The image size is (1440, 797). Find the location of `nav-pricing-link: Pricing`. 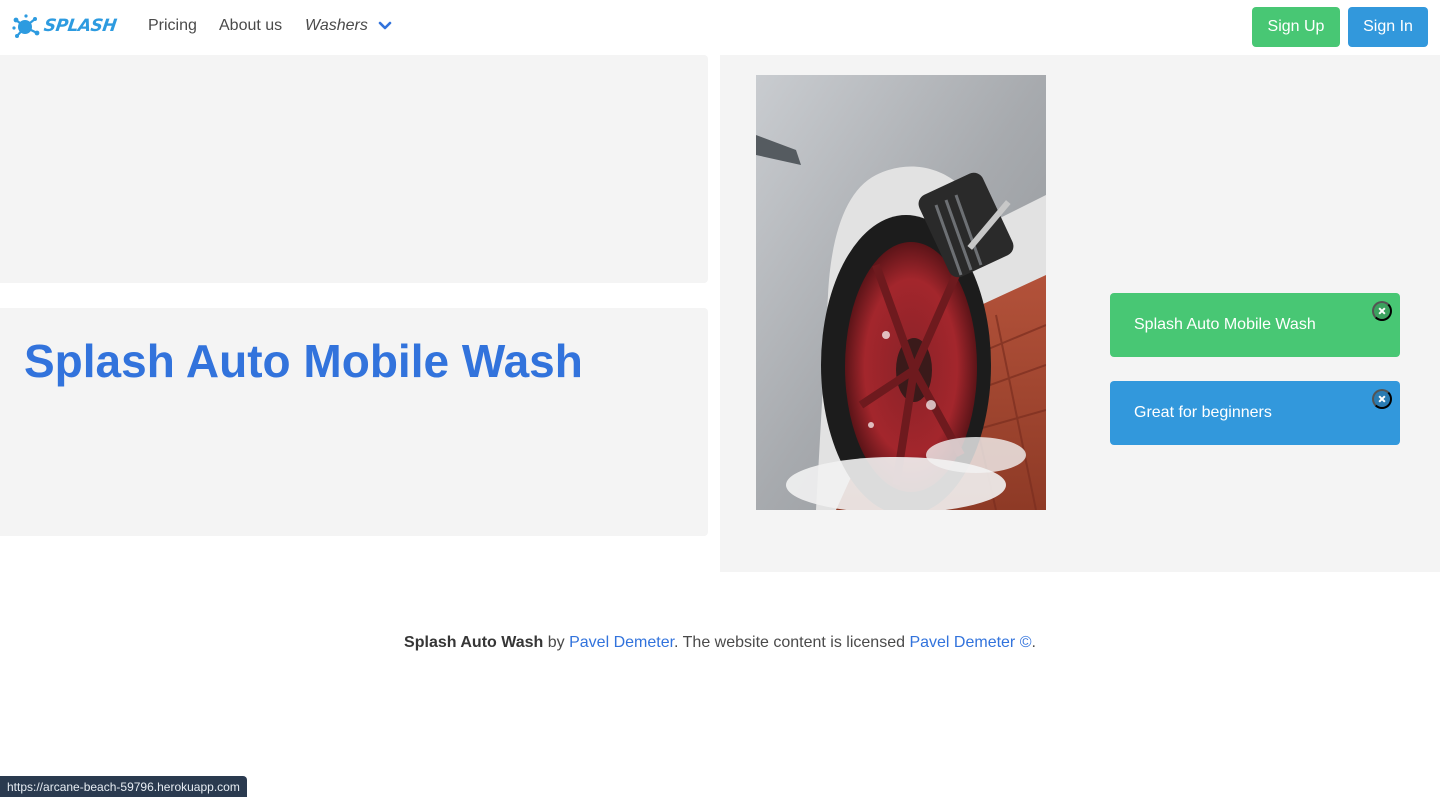

nav-pricing-link: Pricing is located at coordinates (172, 26).